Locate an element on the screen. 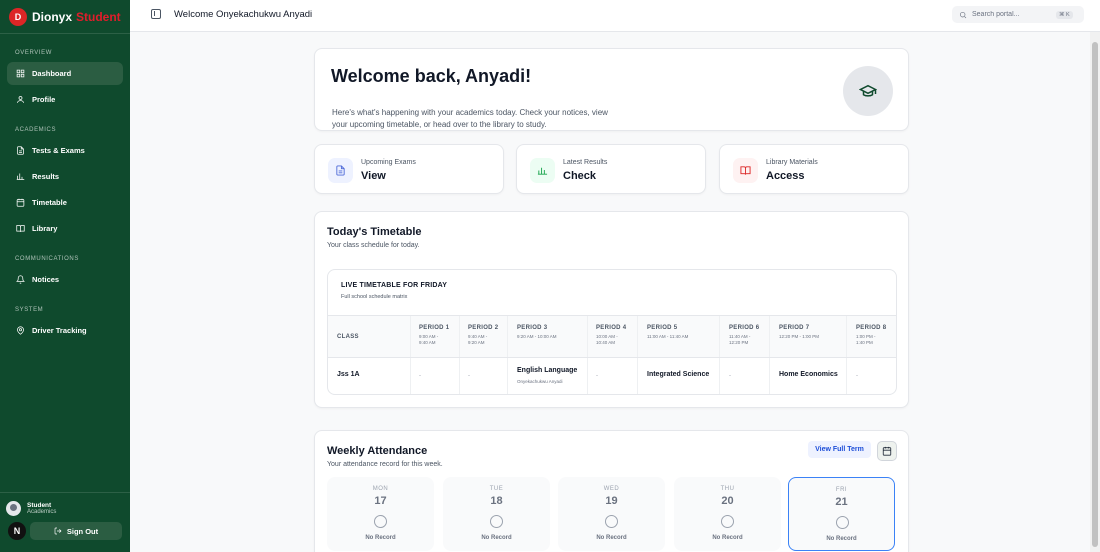 The width and height of the screenshot is (1100, 552). sidebar-item-dashboard: Dashboard is located at coordinates (65, 73).